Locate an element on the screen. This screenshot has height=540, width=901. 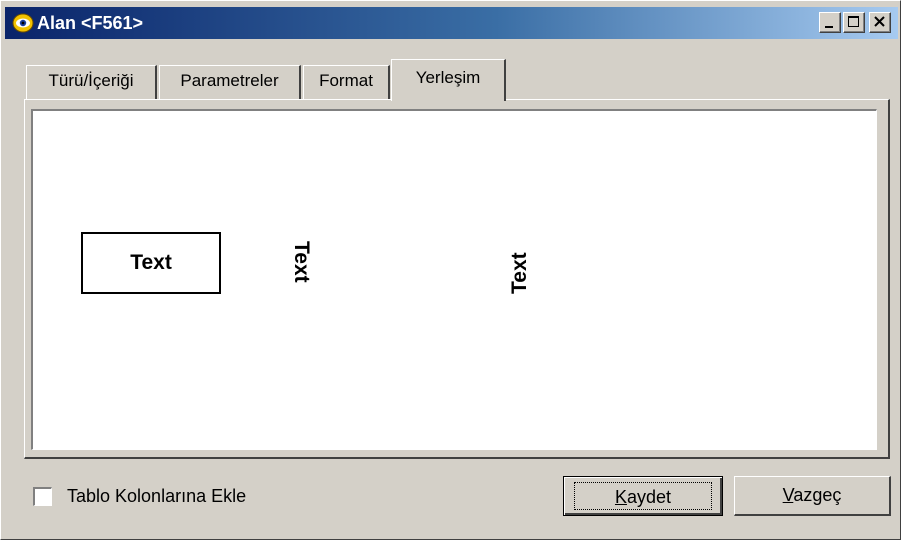
tab-turu-icerigi: Türü/İçeriği is located at coordinates (91, 82).